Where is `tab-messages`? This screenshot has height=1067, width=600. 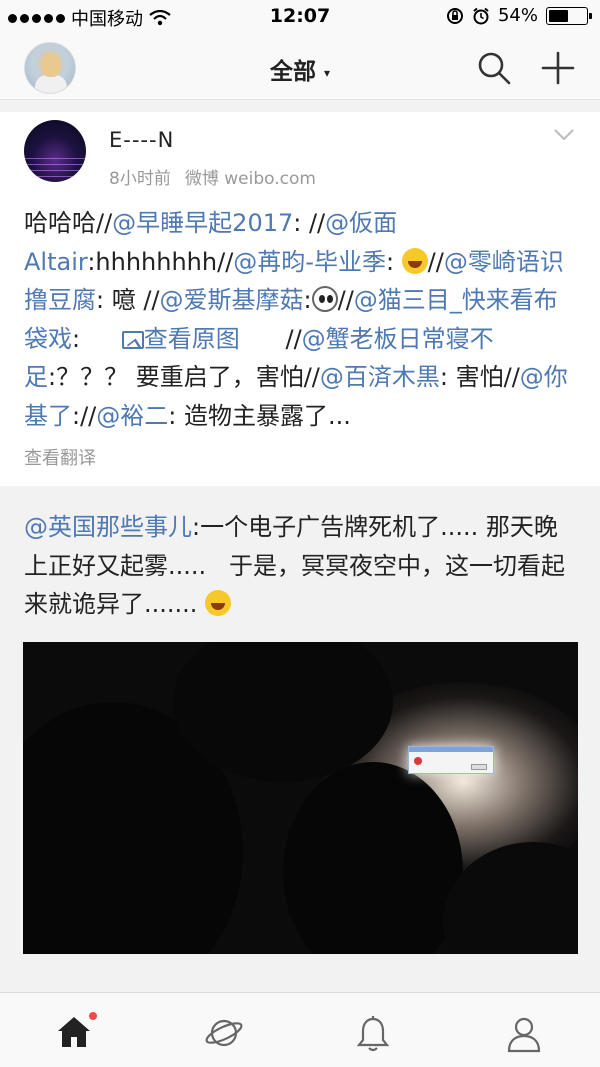
tab-messages is located at coordinates (376, 1035).